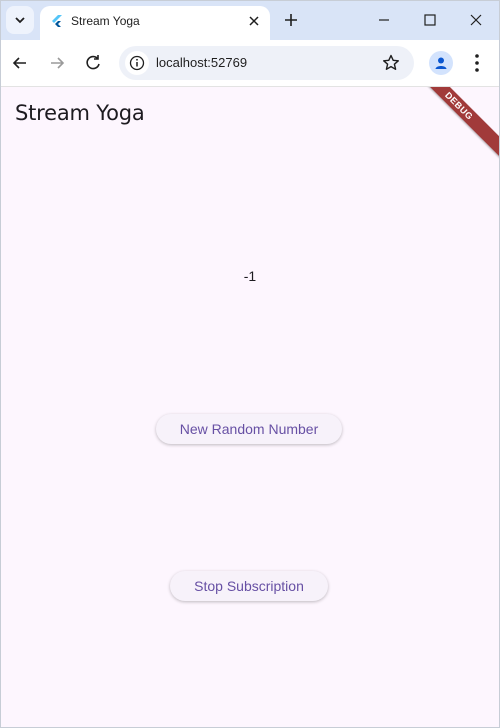 The width and height of the screenshot is (500, 728). I want to click on person-icon, so click(441, 63).